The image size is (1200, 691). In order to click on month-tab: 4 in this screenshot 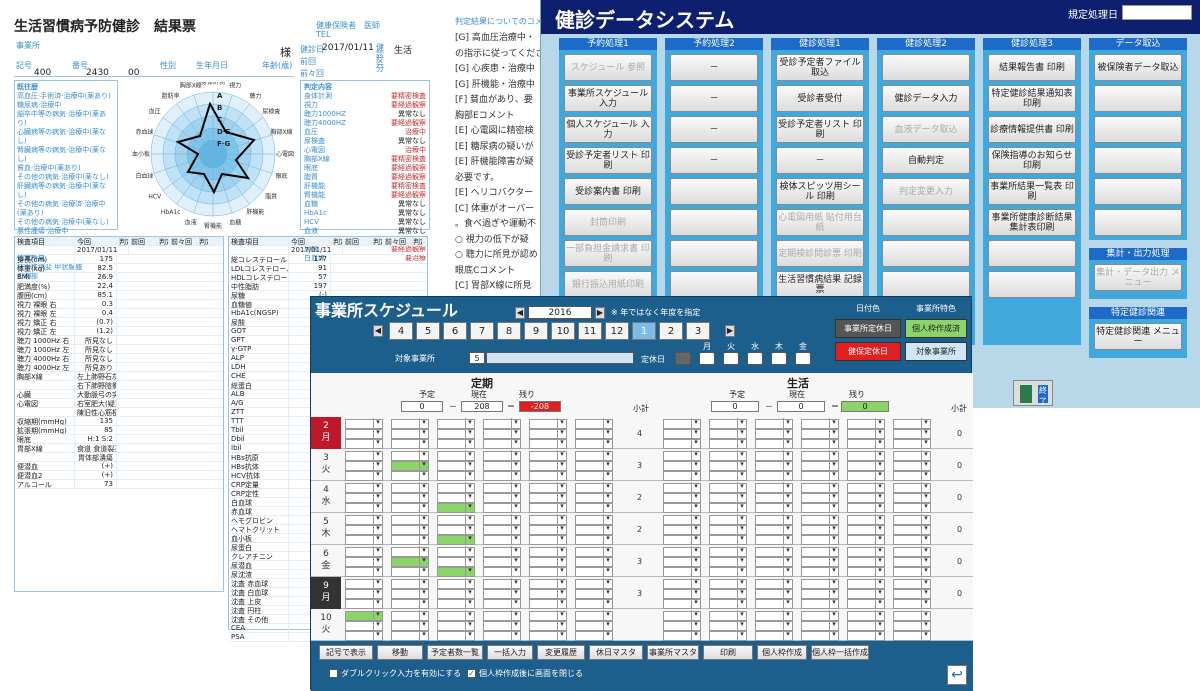, I will do `click(401, 331)`.